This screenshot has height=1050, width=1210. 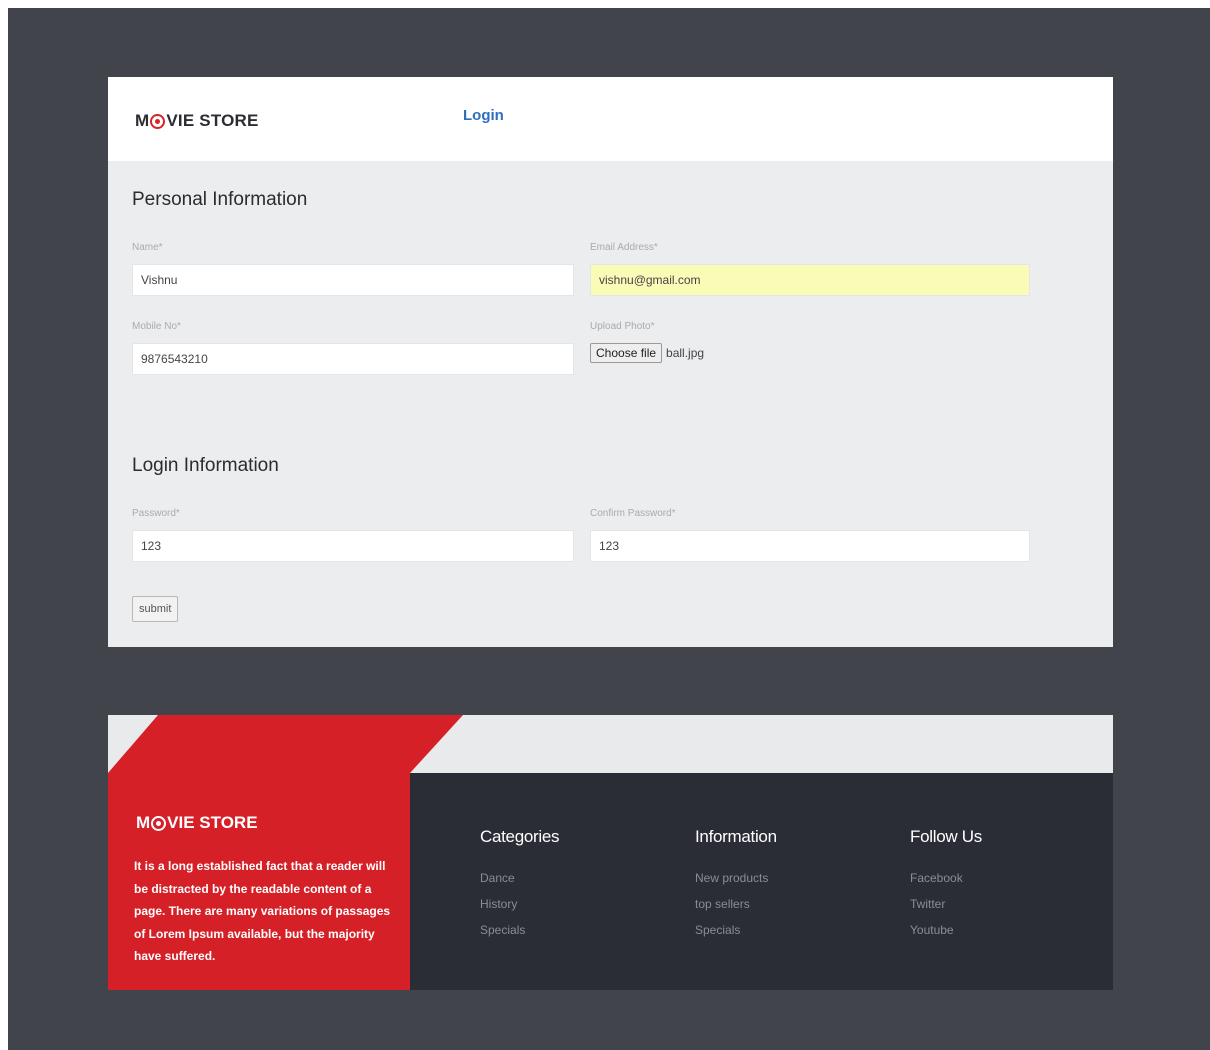 I want to click on nav-login-link: Login, so click(x=483, y=115).